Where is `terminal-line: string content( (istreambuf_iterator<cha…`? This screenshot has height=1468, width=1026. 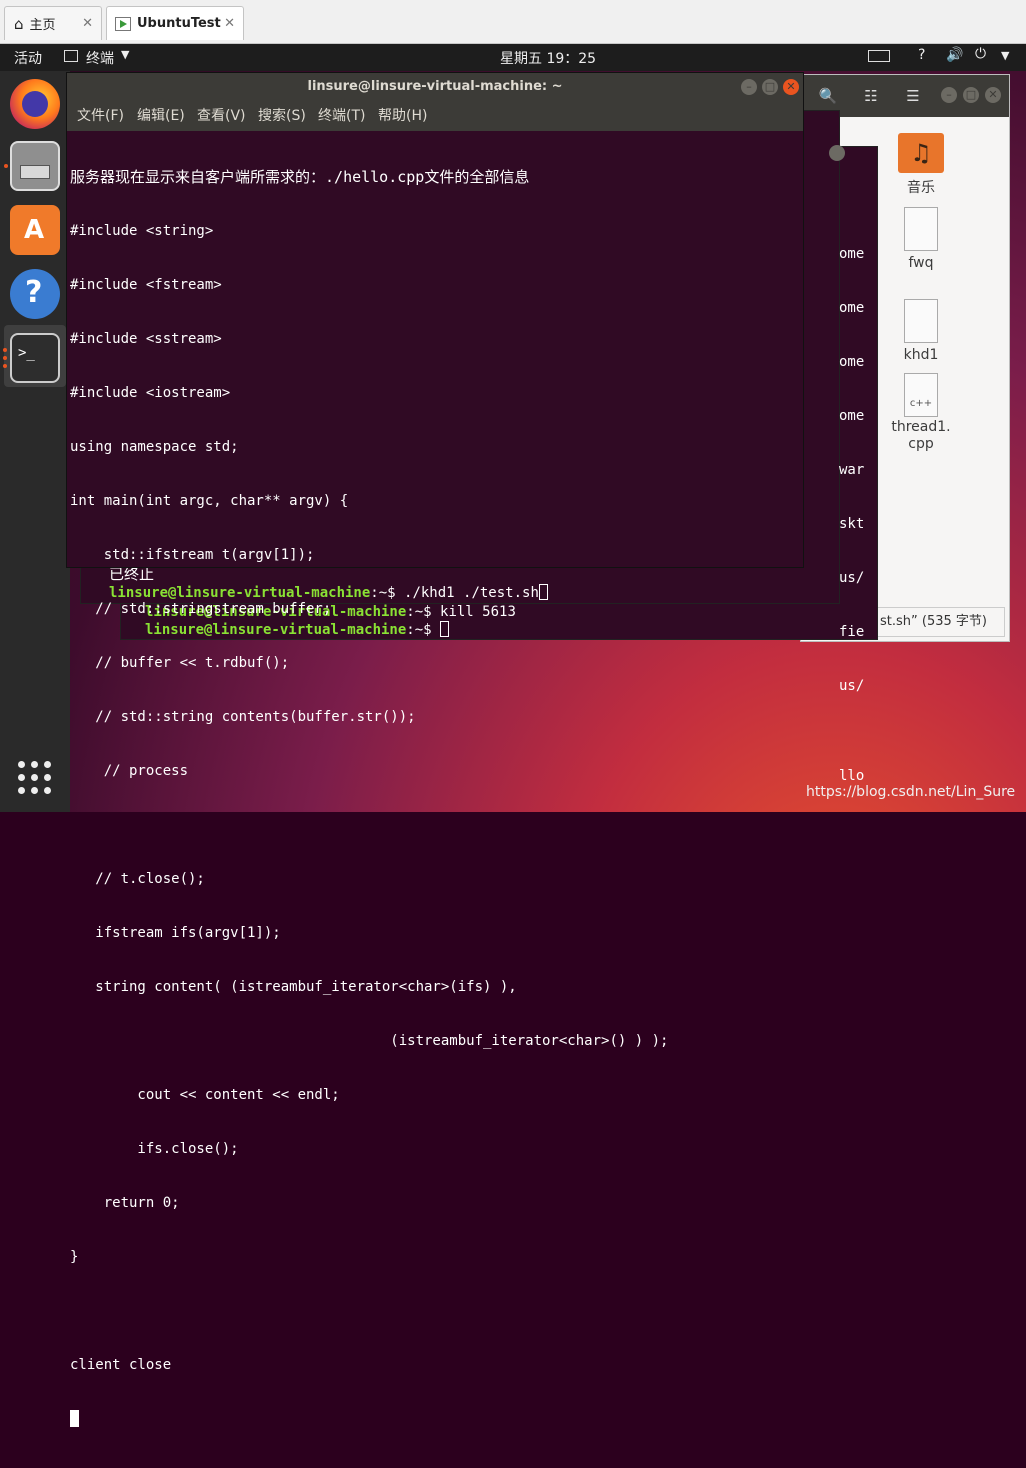 terminal-line: string content( (istreambuf_iterator<cha… is located at coordinates (293, 987).